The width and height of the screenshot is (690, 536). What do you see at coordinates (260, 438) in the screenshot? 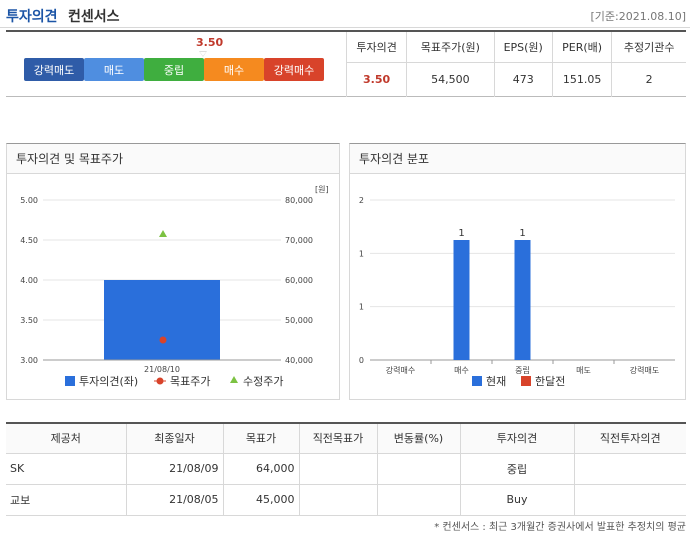
I see `column-header: 목표가` at bounding box center [260, 438].